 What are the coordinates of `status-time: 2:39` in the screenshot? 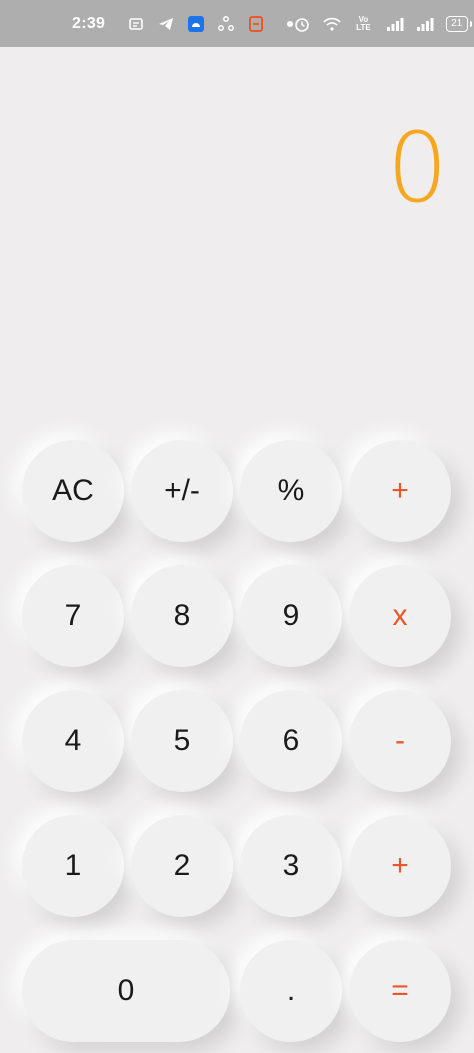 It's located at (89, 23).